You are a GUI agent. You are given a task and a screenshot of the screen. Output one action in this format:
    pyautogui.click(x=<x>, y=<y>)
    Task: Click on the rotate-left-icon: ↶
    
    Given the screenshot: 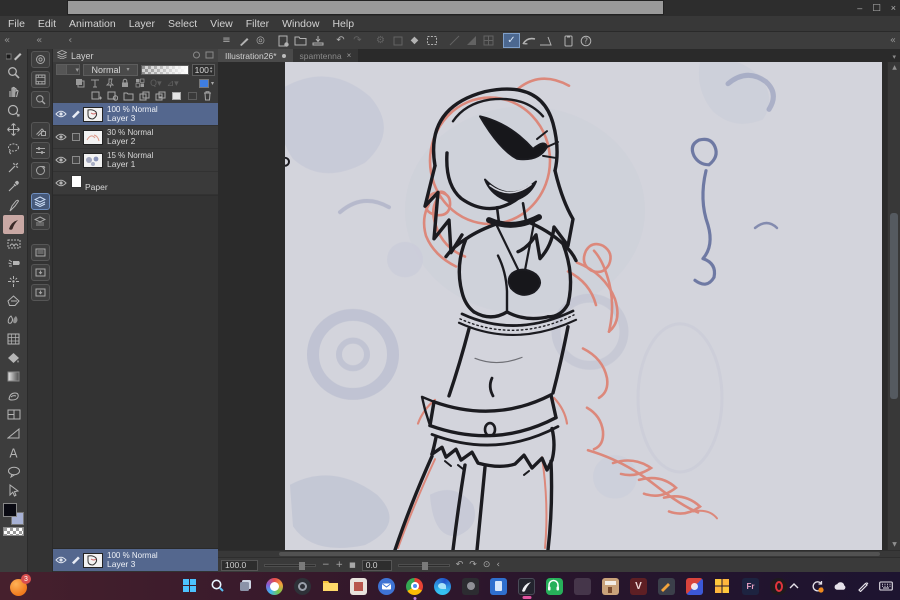 What is the action you would take?
    pyautogui.click(x=460, y=565)
    